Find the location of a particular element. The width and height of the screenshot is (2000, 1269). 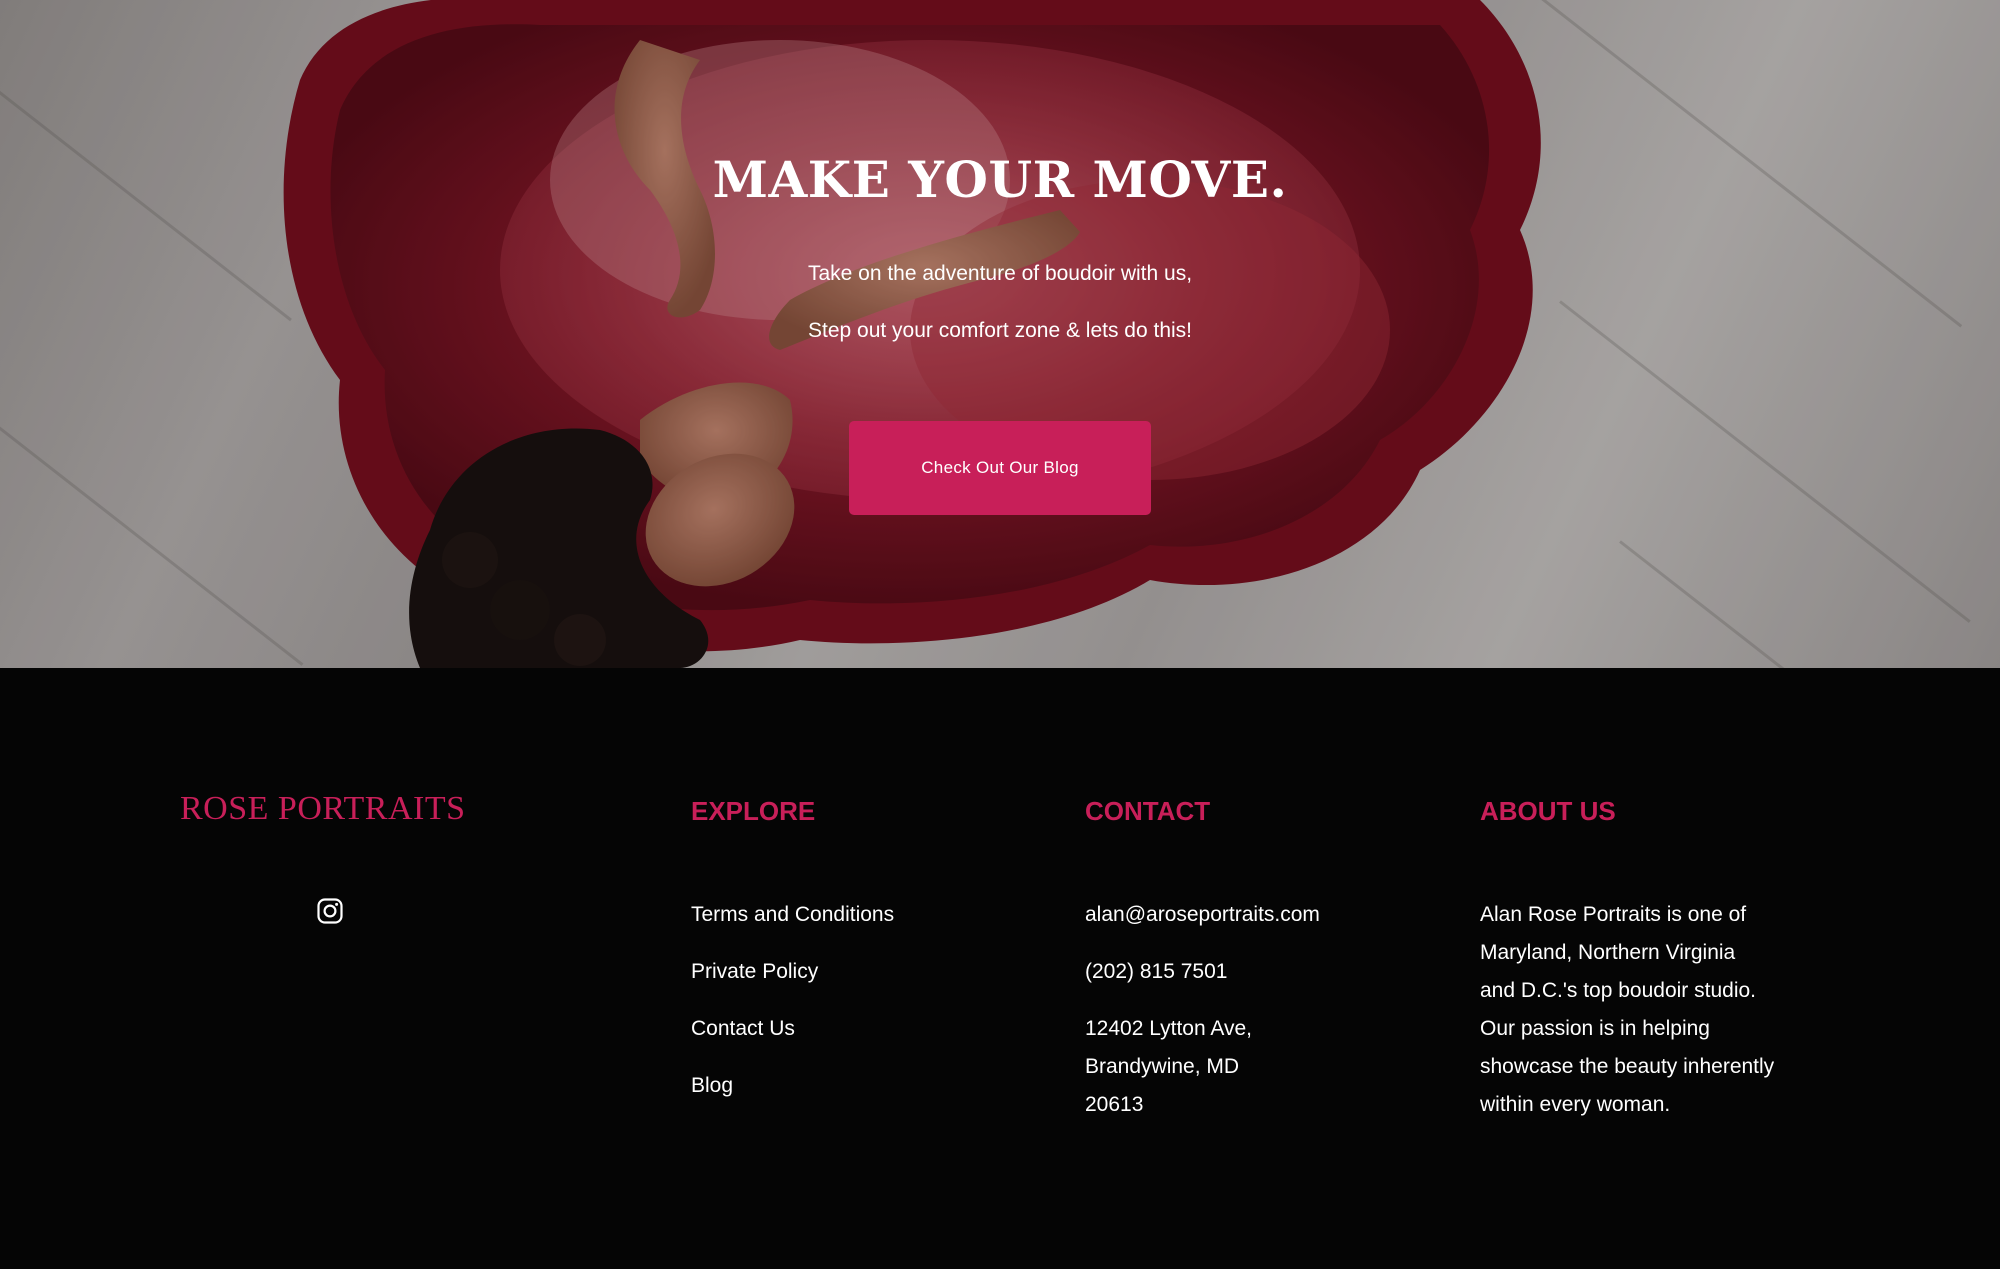

phone-link: (202) 815 7501 is located at coordinates (1156, 972).